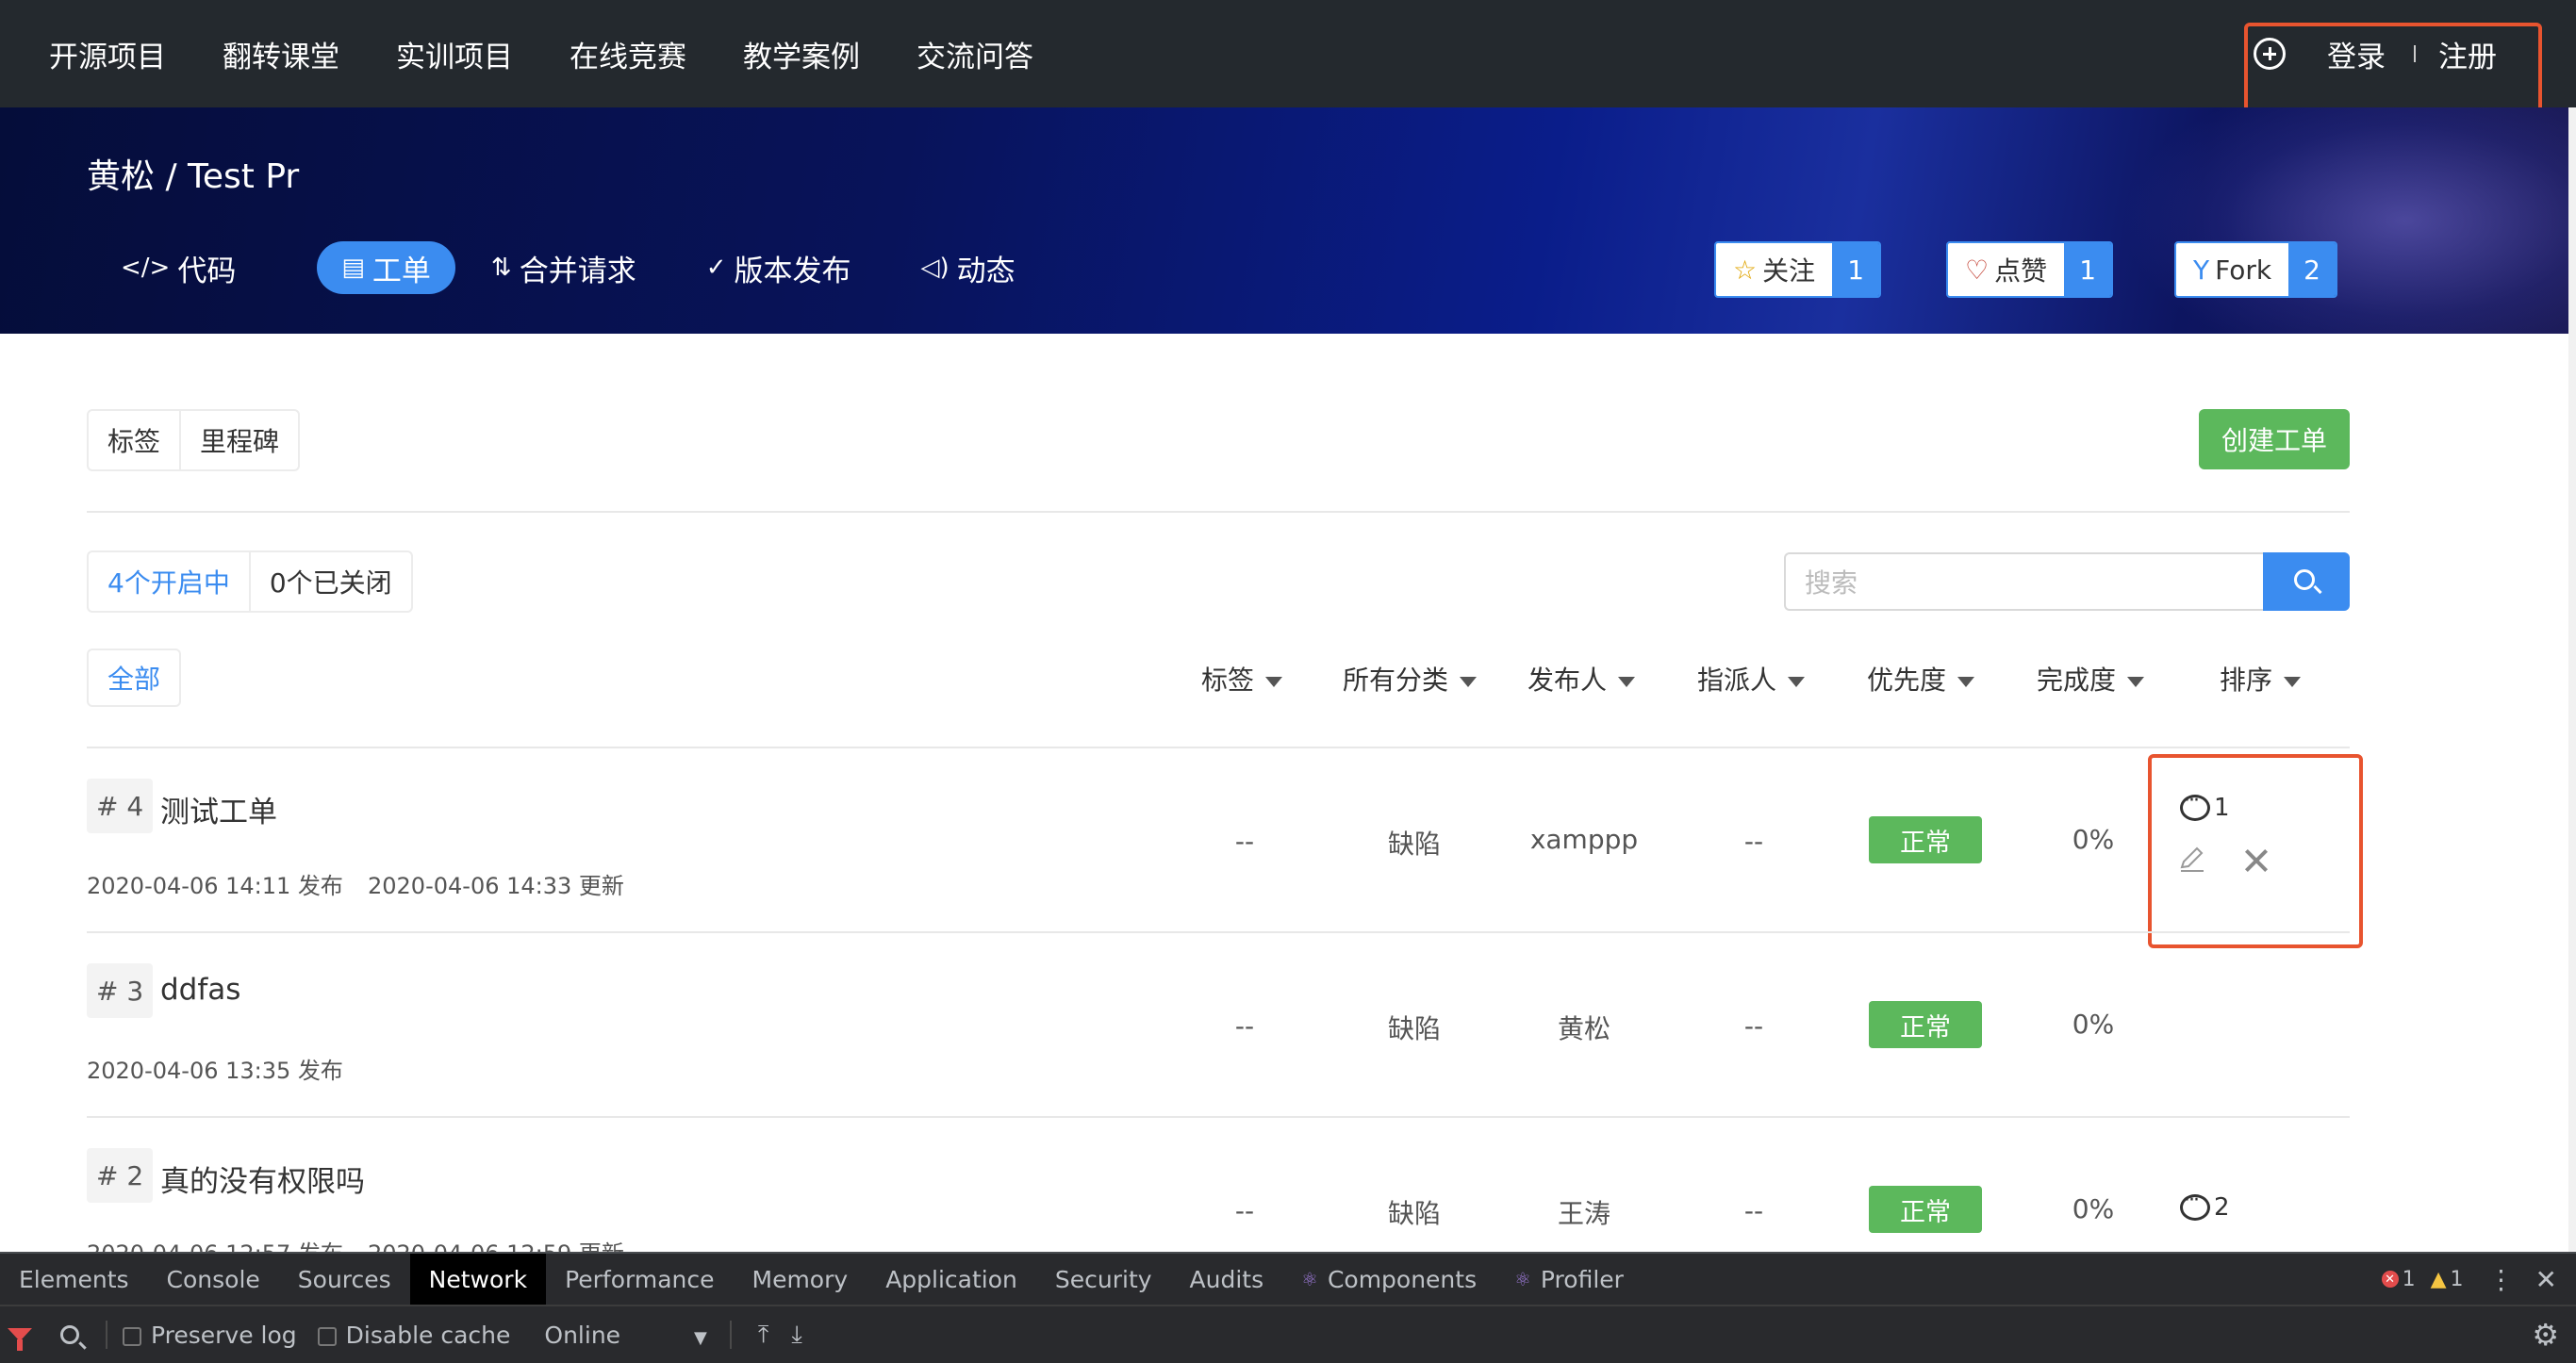 Image resolution: width=2576 pixels, height=1363 pixels. Describe the element at coordinates (763, 1335) in the screenshot. I see `import-har-icon: ⤒` at that location.